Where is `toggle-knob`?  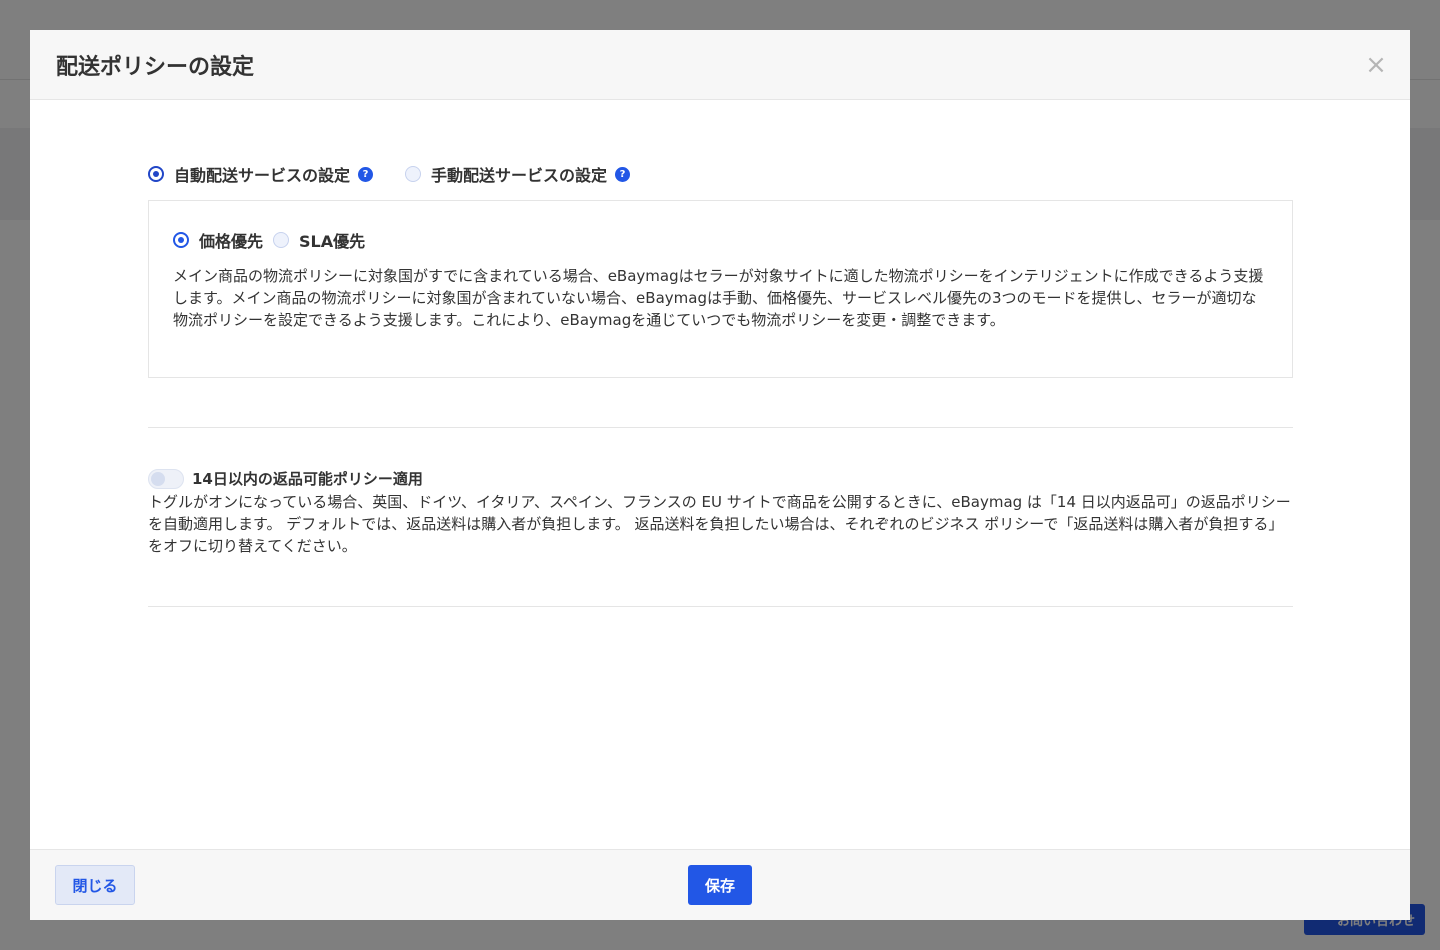
toggle-knob is located at coordinates (158, 478).